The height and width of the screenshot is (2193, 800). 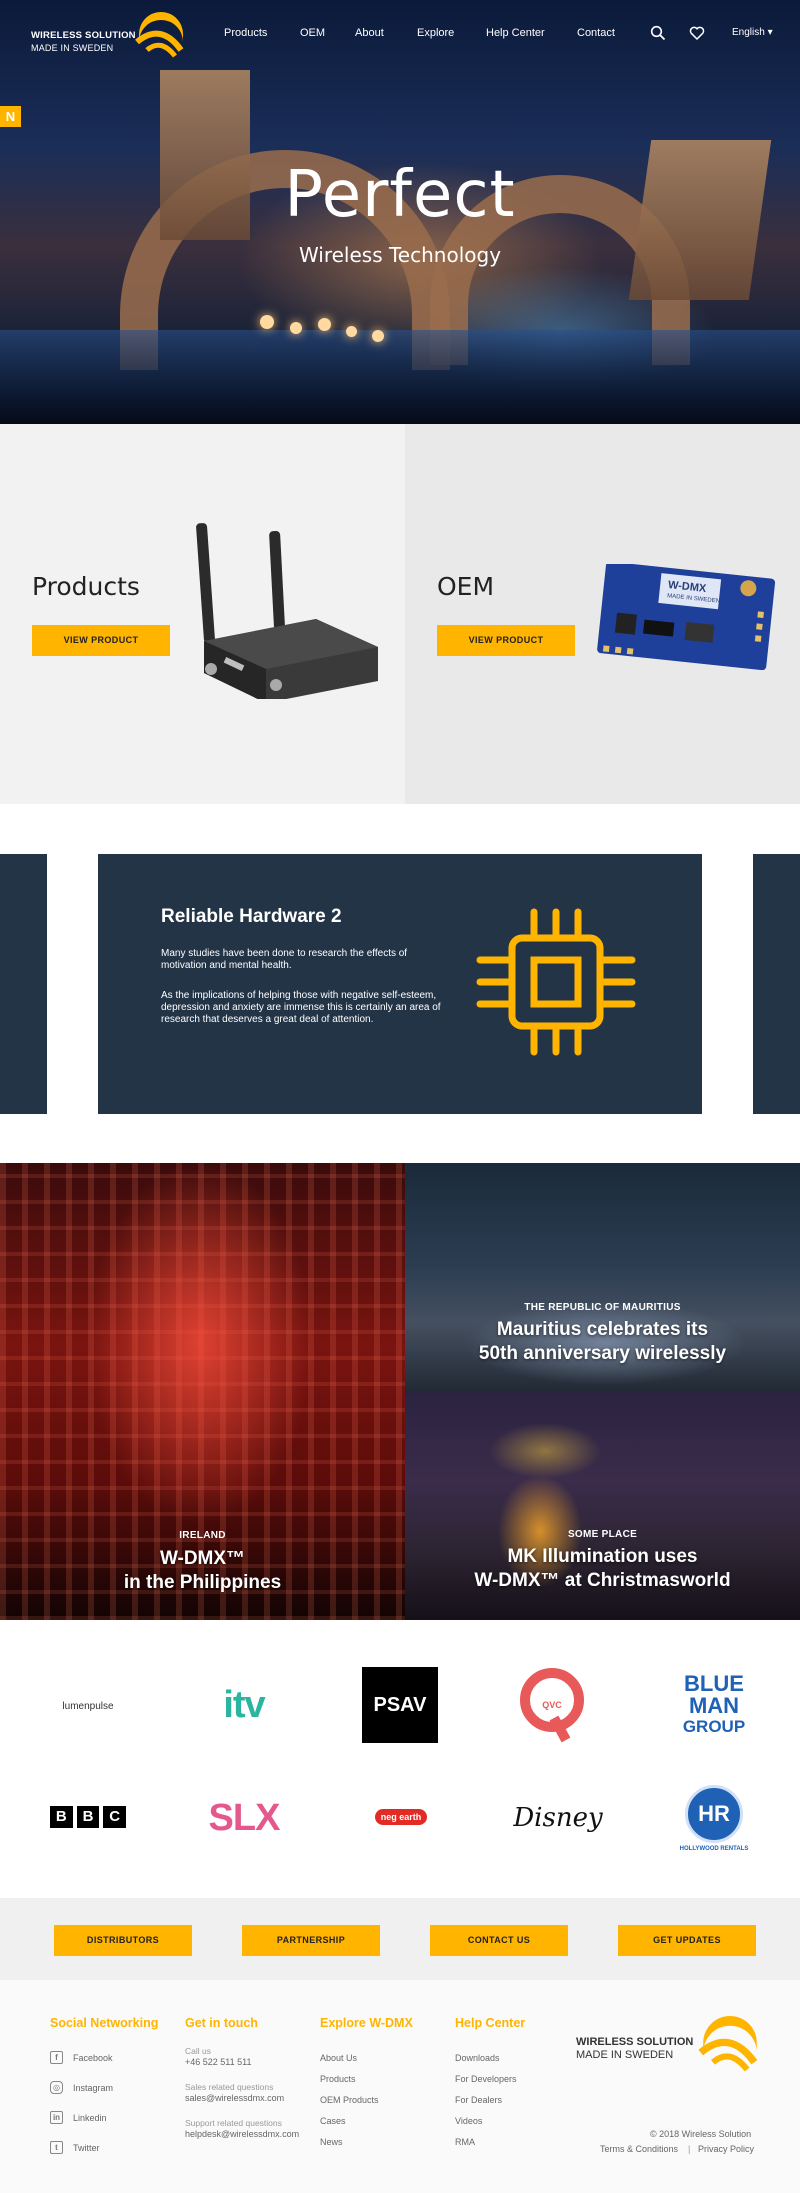 I want to click on hero-water, so click(x=400, y=377).